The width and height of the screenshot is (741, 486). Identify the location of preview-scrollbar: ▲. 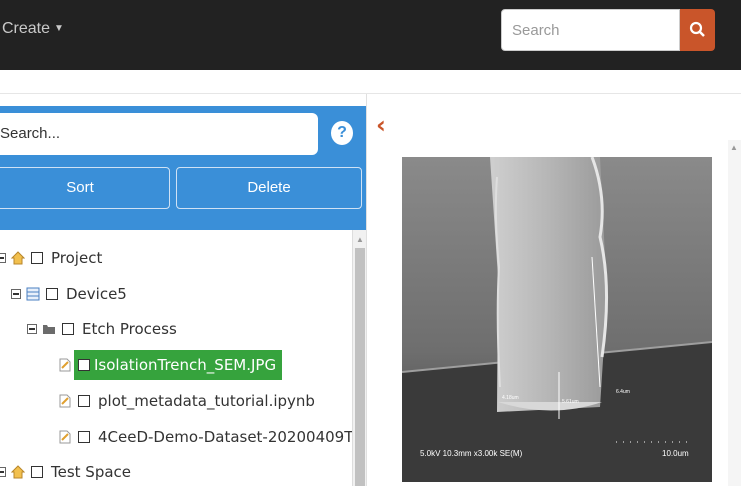
(734, 313).